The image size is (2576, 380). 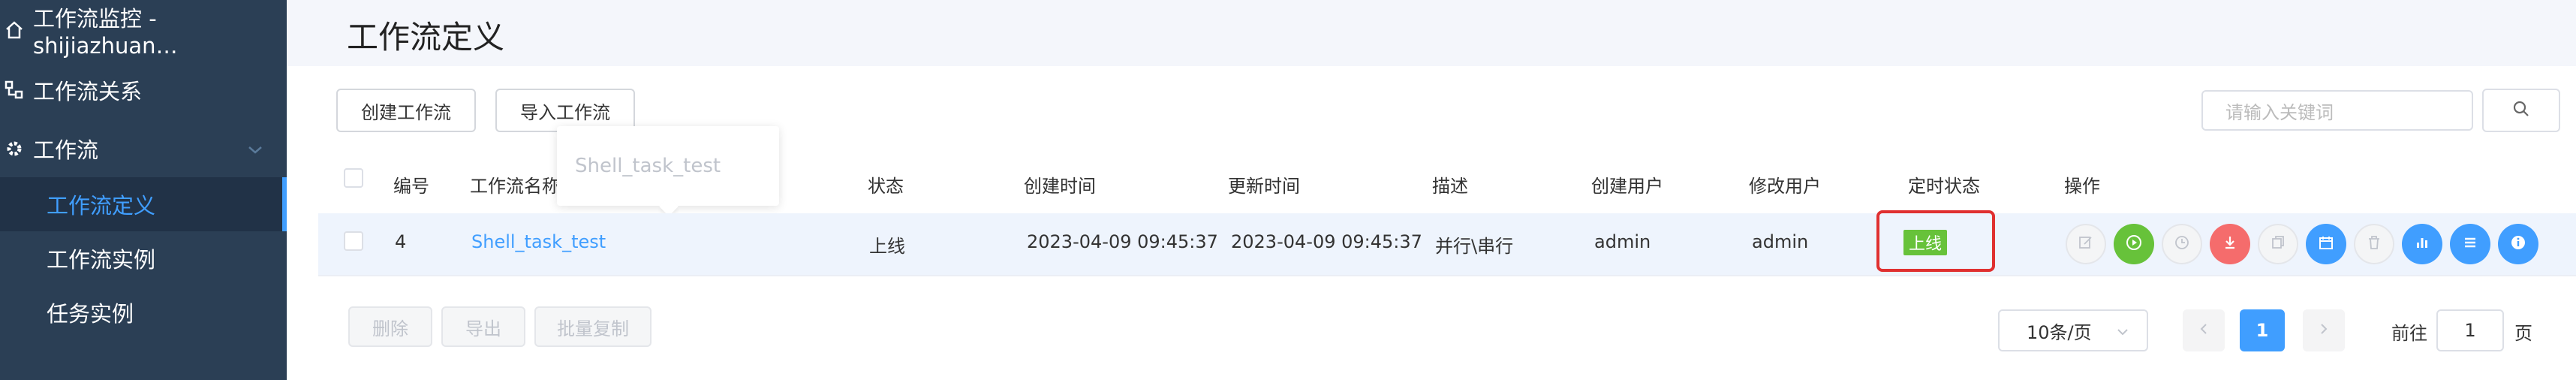 I want to click on timer-icon, so click(x=2182, y=244).